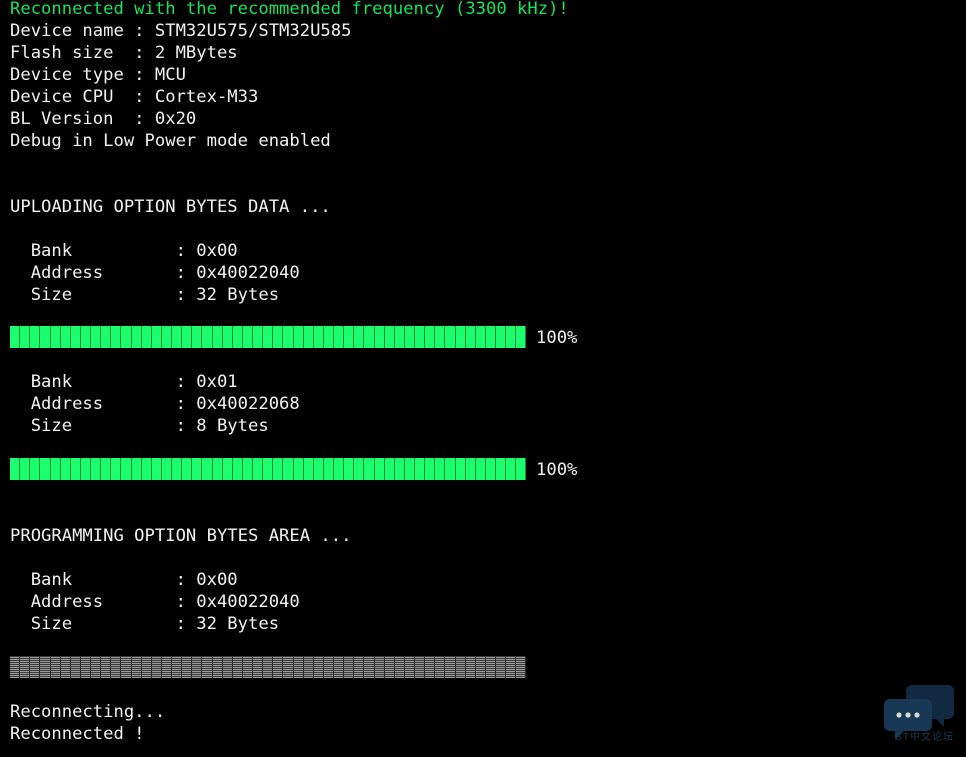  I want to click on bl-version-line: BL Version : 0x20, so click(103, 119).